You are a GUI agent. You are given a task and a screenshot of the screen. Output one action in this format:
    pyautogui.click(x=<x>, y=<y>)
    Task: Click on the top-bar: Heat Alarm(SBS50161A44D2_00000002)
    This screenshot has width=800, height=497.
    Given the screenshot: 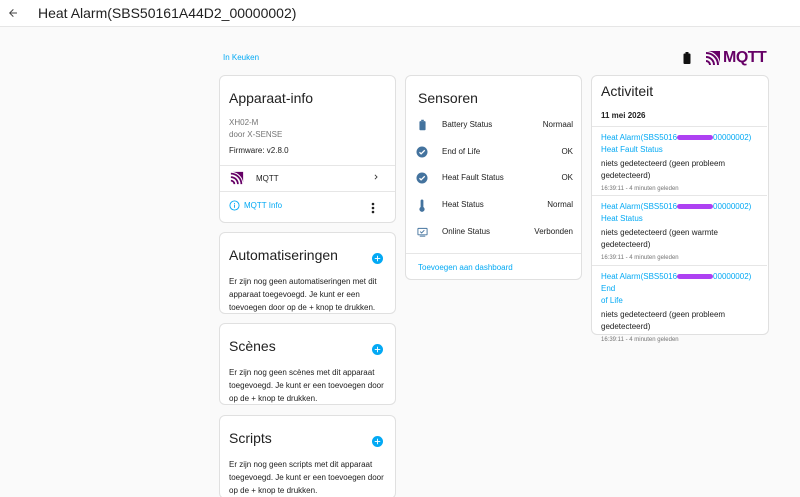 What is the action you would take?
    pyautogui.click(x=400, y=13)
    